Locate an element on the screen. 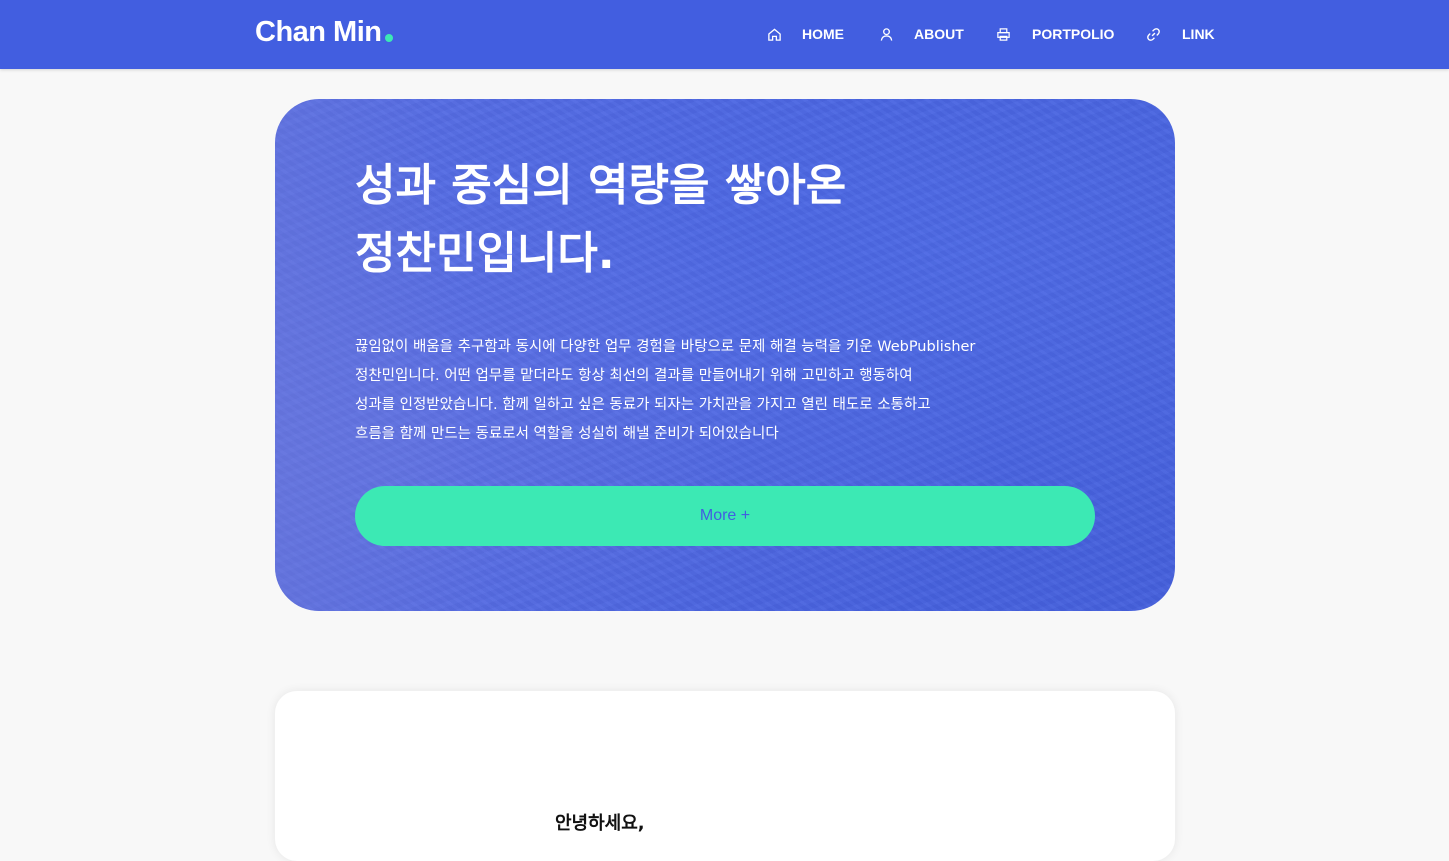 Image resolution: width=1449 pixels, height=861 pixels. about-card: 안녕하세요, is located at coordinates (725, 776).